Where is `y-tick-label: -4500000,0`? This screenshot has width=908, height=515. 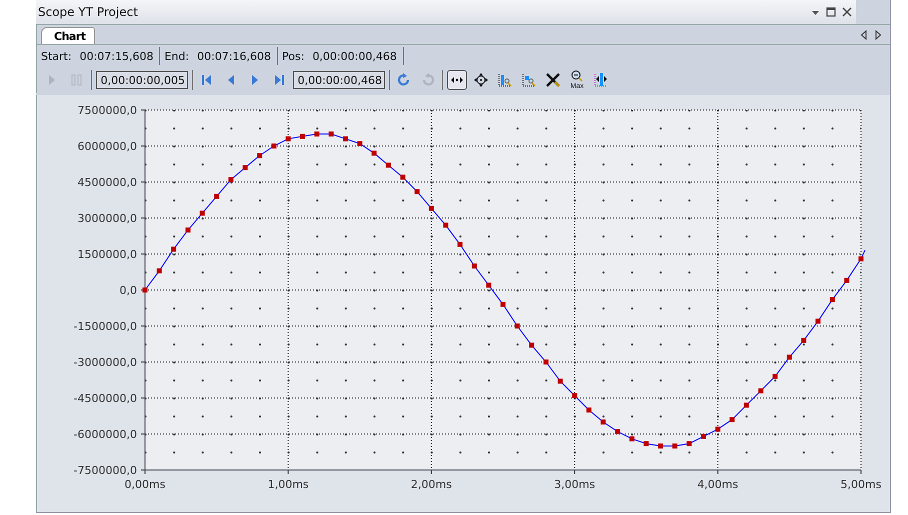
y-tick-label: -4500000,0 is located at coordinates (105, 398).